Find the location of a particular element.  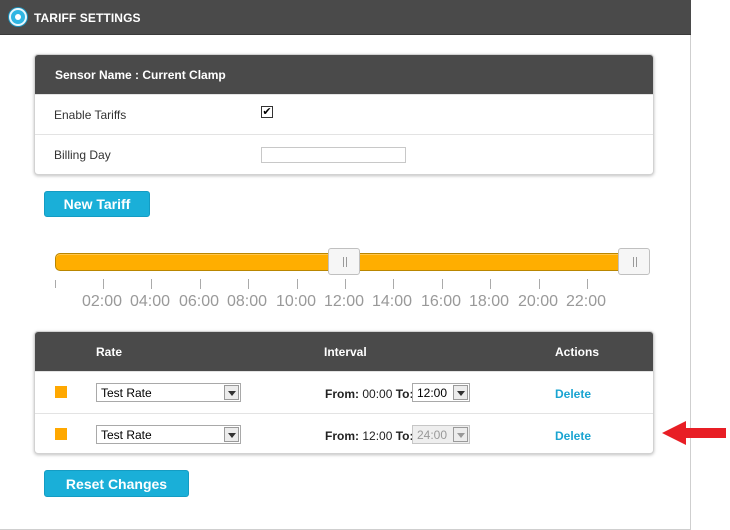

red-arrow-icon is located at coordinates (694, 433).